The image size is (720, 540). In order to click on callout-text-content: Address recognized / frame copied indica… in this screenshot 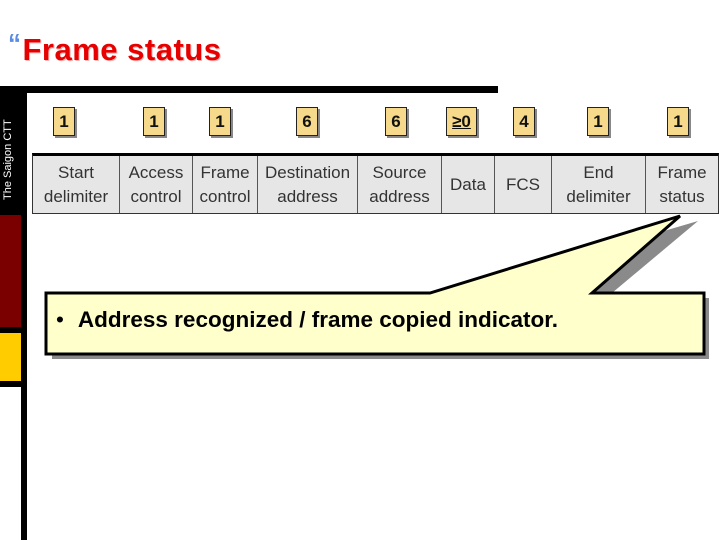, I will do `click(318, 319)`.